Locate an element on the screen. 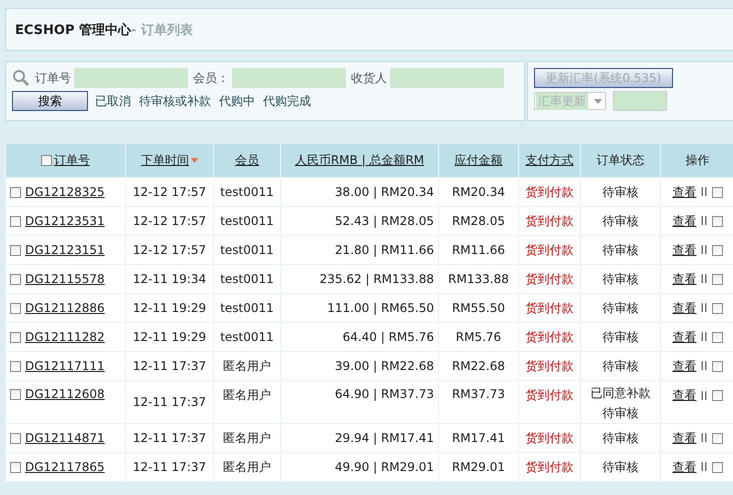 The height and width of the screenshot is (495, 733). filter-link: 待审核或补款 is located at coordinates (175, 101).